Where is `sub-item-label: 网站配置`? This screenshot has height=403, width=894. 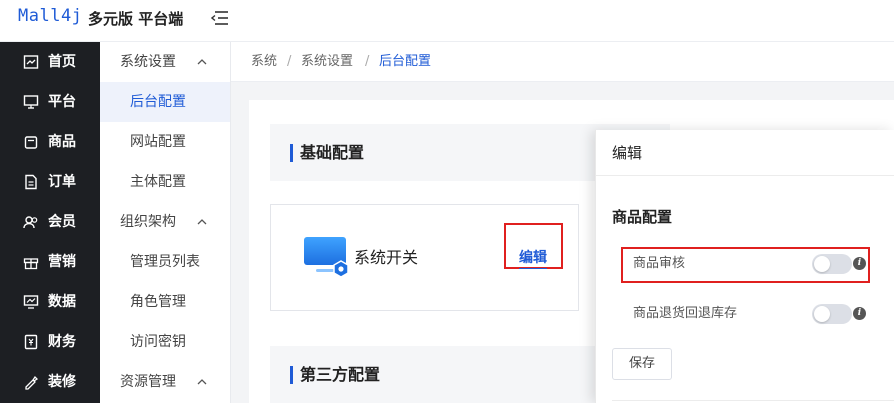 sub-item-label: 网站配置 is located at coordinates (158, 142).